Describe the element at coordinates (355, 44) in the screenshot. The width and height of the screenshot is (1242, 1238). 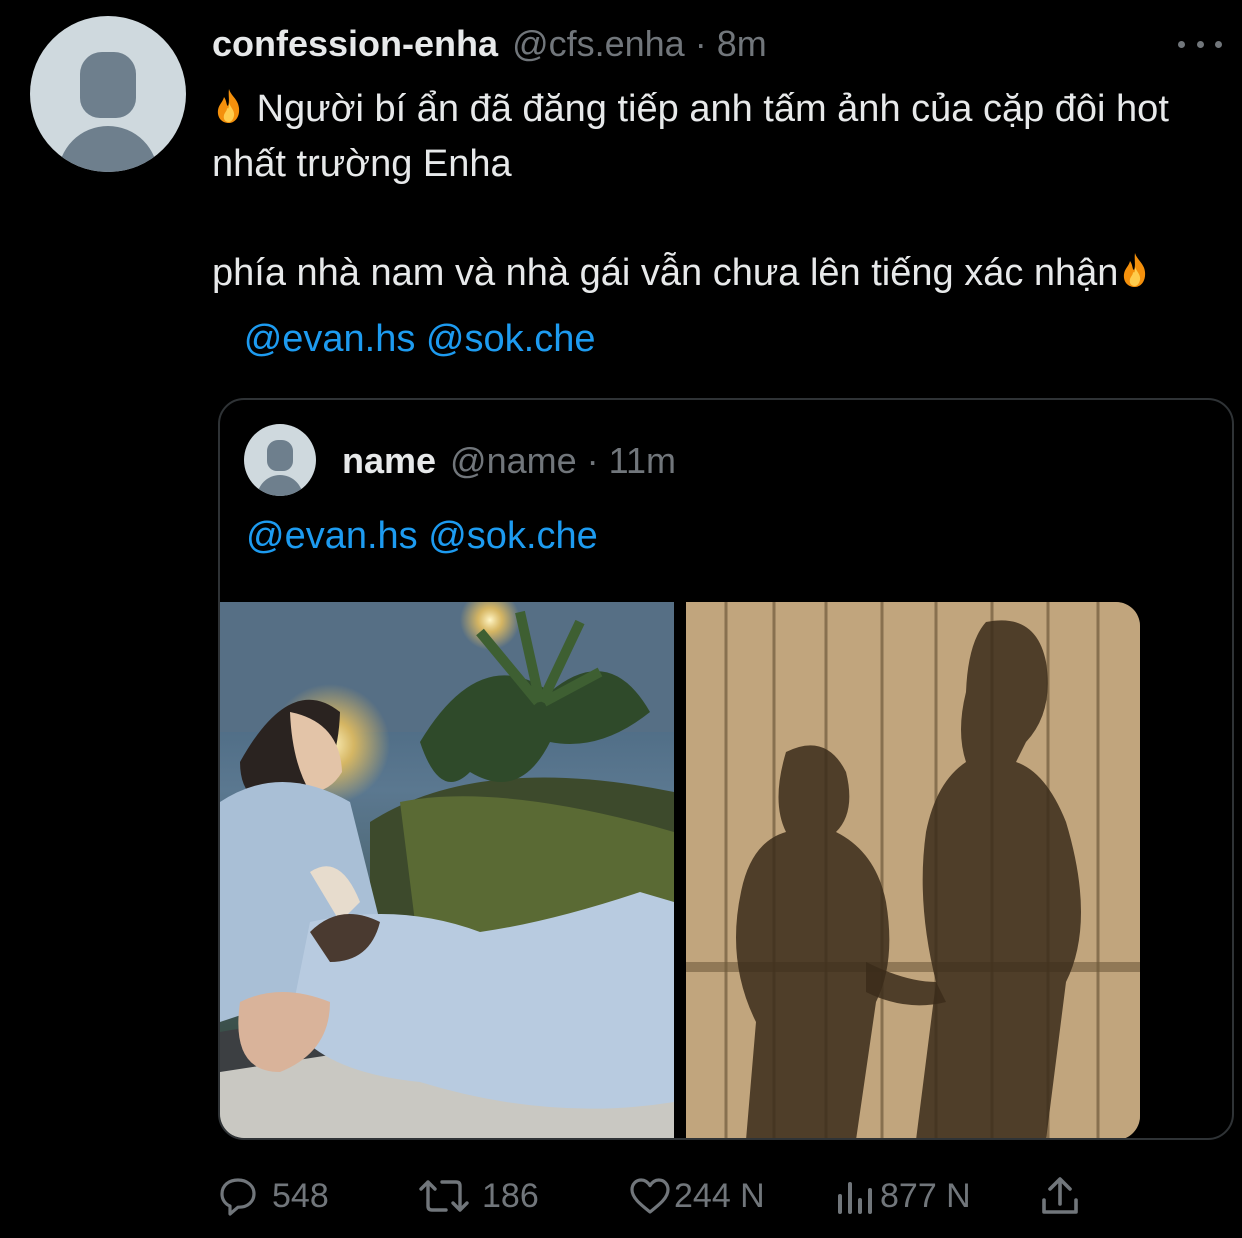
I see `author-display-name: confession-enha` at that location.